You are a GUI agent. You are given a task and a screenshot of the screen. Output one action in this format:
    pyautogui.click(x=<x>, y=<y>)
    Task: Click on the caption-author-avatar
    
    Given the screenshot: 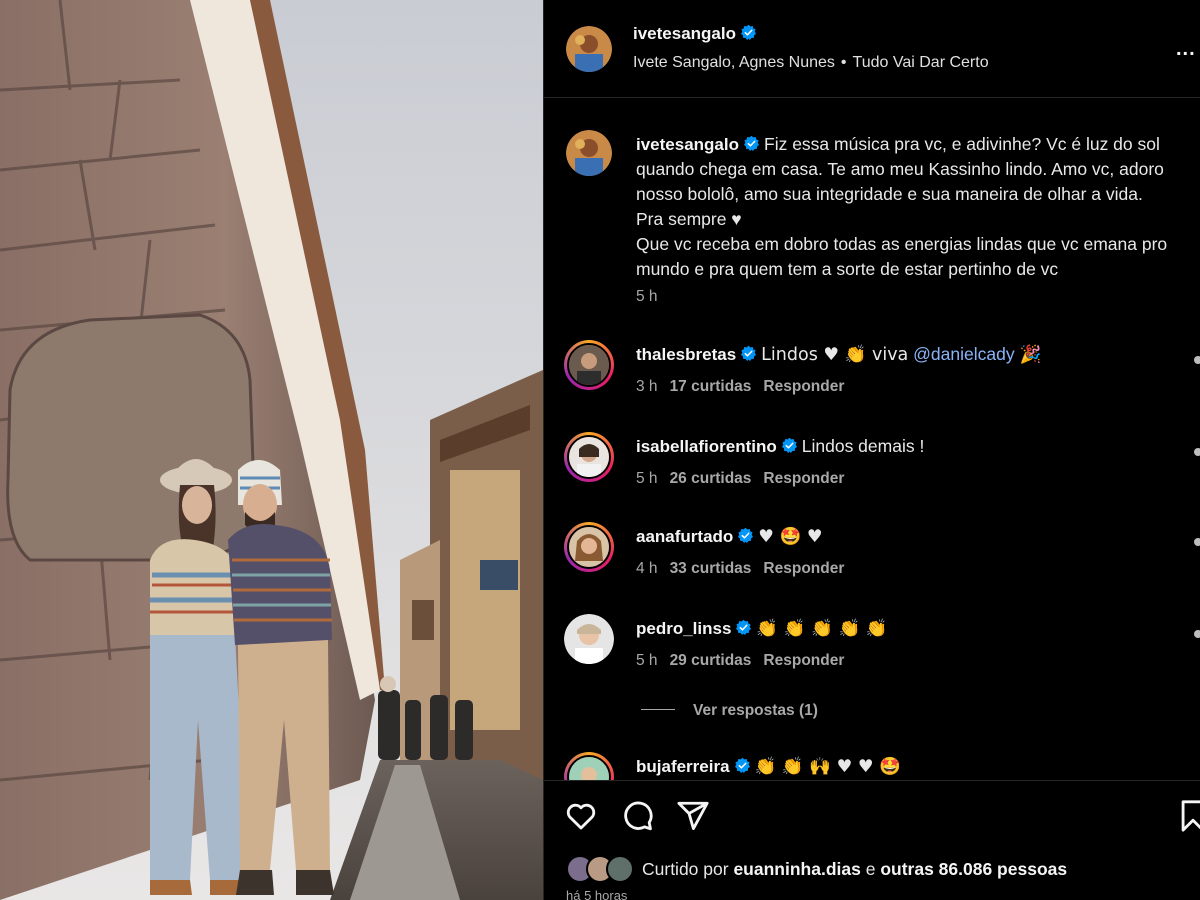 What is the action you would take?
    pyautogui.click(x=589, y=153)
    